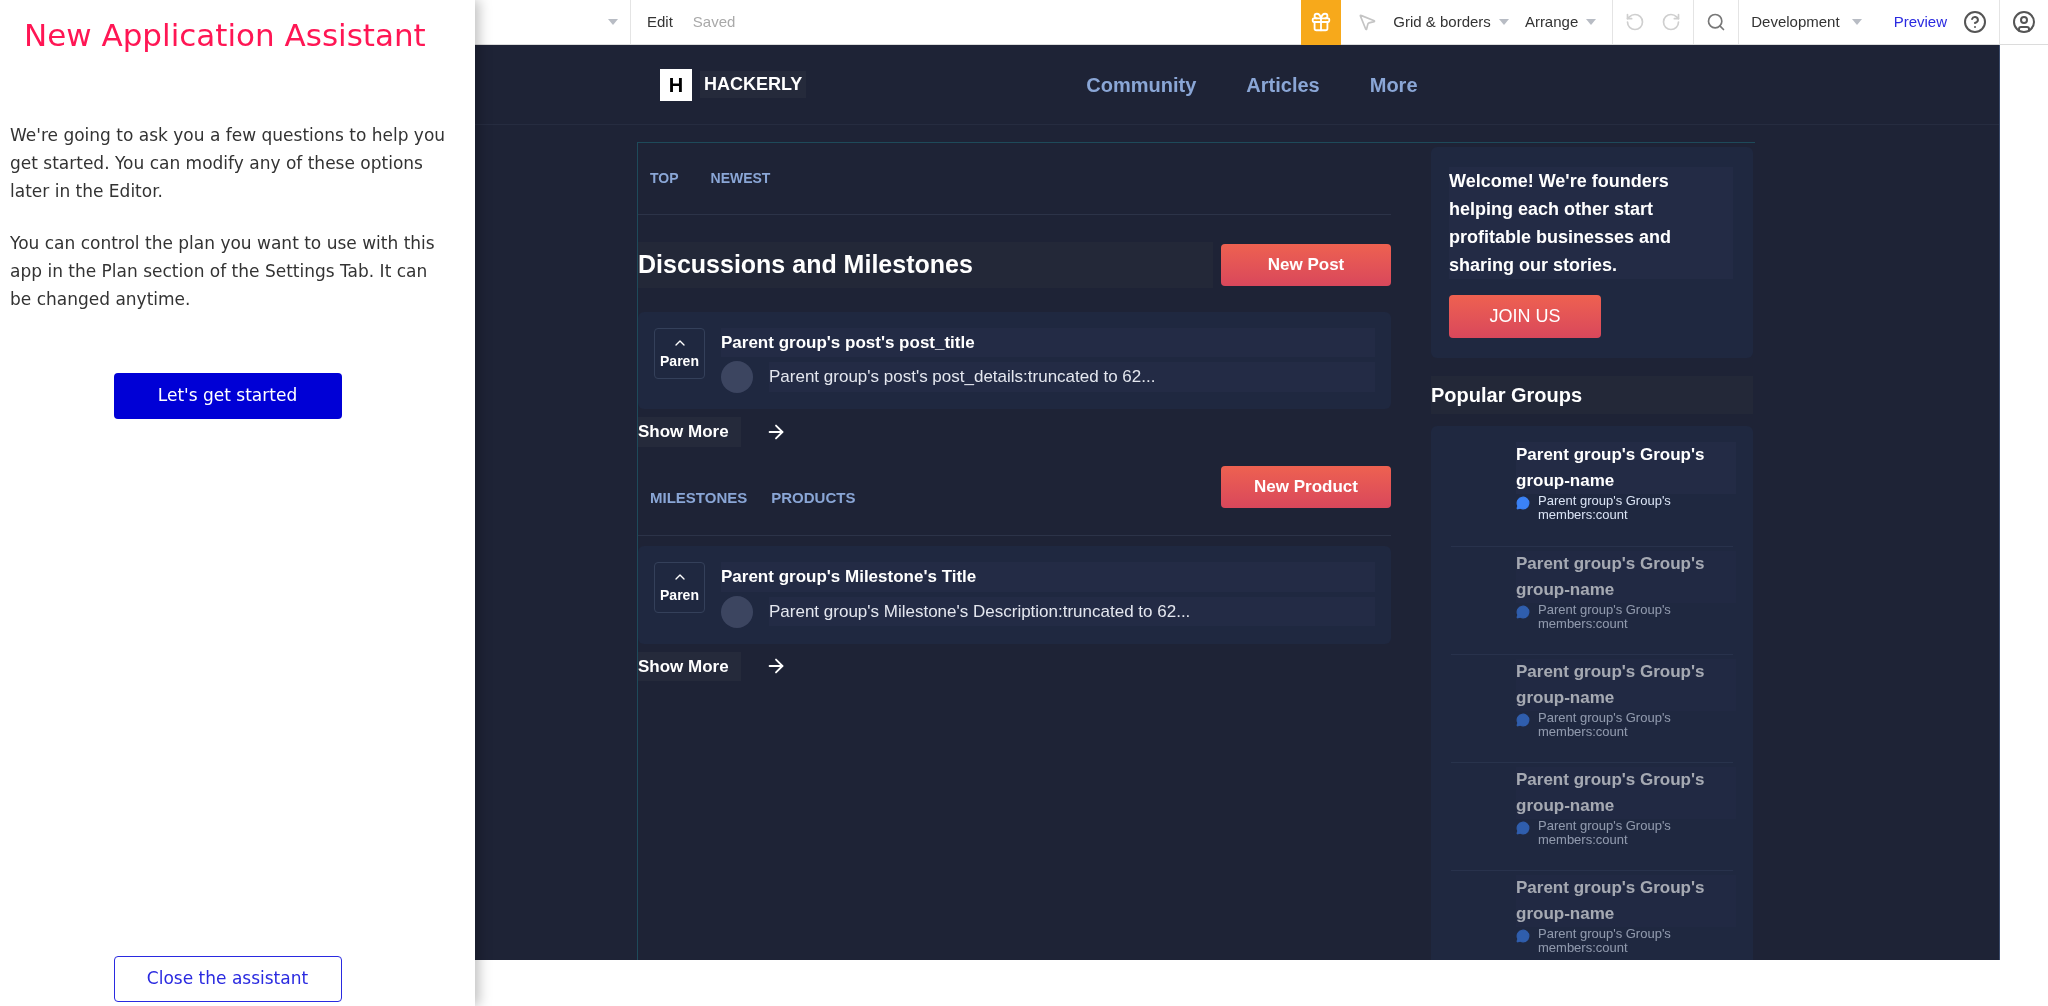  What do you see at coordinates (664, 178) in the screenshot?
I see `feed-tab: TOP` at bounding box center [664, 178].